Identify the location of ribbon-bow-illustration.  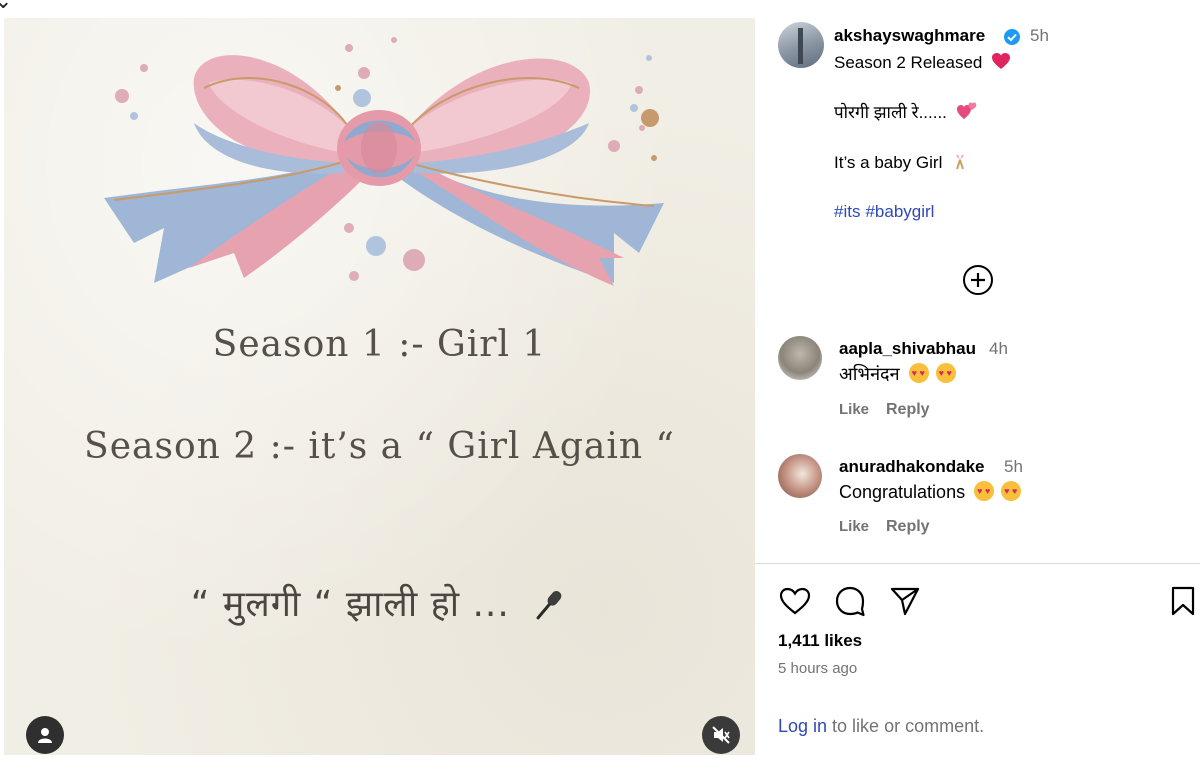
(384, 161).